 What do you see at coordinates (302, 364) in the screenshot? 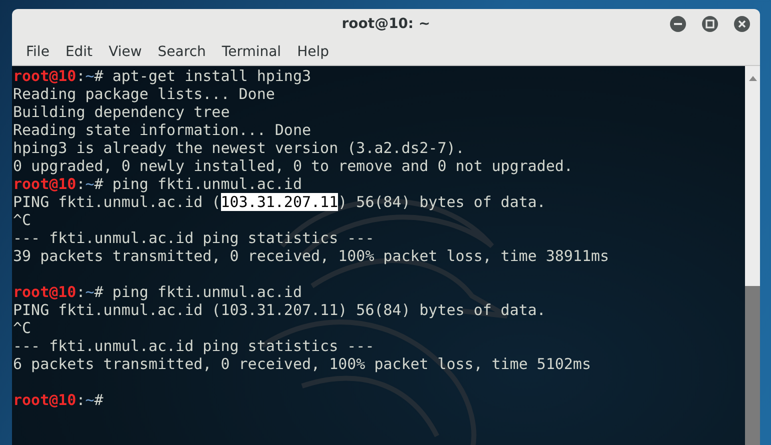
I see `output-line: 6 packets transmitted, 0 received, 100% packet loss, time 5102ms` at bounding box center [302, 364].